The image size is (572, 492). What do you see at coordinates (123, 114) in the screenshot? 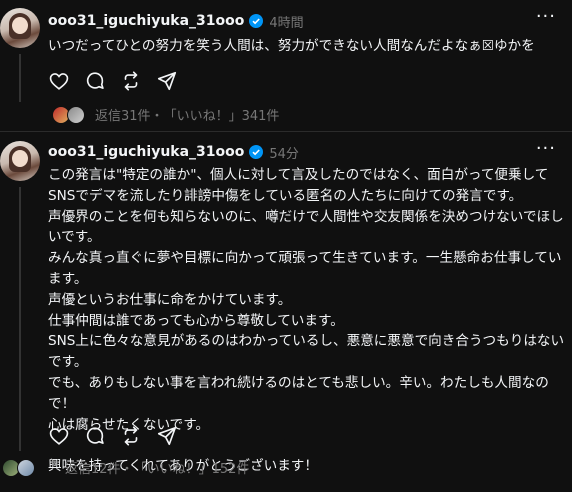
I see `reply-count: 返信31件` at bounding box center [123, 114].